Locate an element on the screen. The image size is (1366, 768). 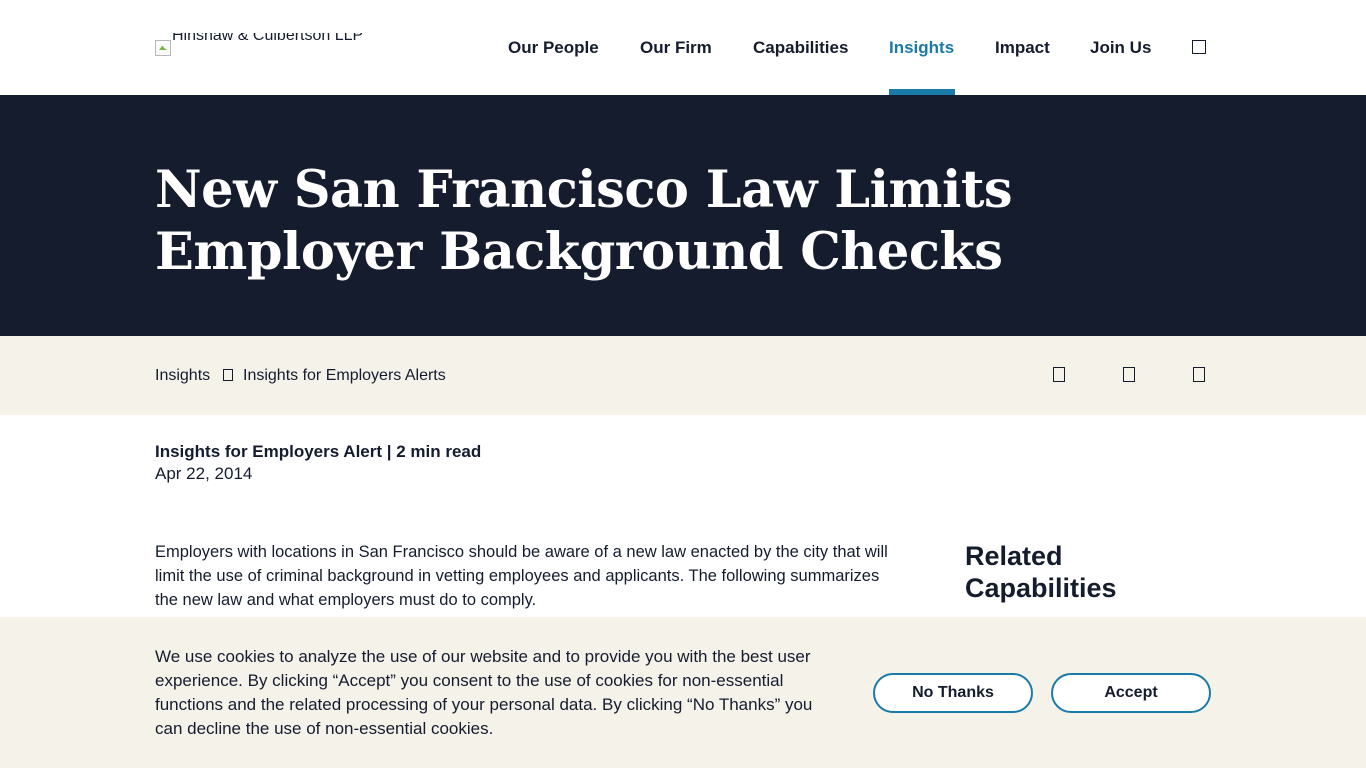
related-capabilities-heading: Related Capabilities is located at coordinates (1041, 572).